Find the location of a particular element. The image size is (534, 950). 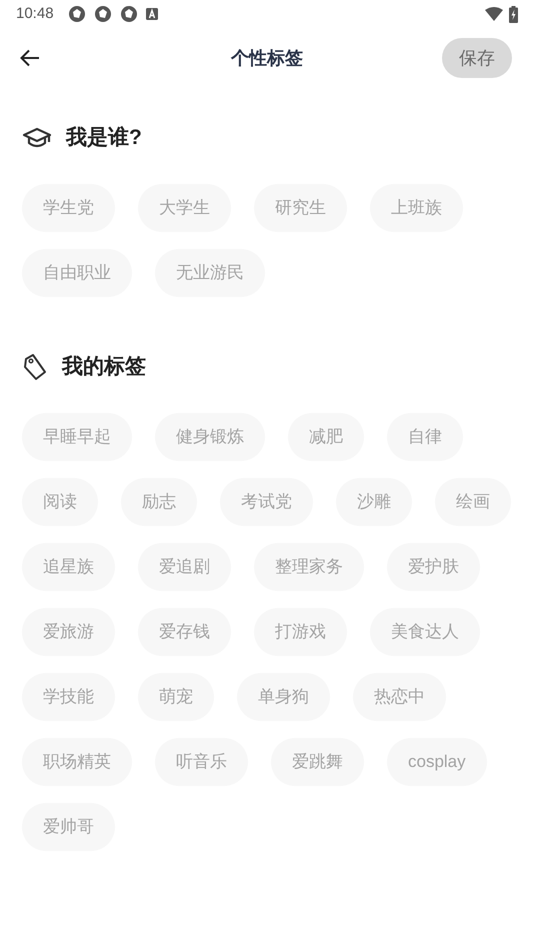

tag-chip: 绘画 is located at coordinates (473, 502).